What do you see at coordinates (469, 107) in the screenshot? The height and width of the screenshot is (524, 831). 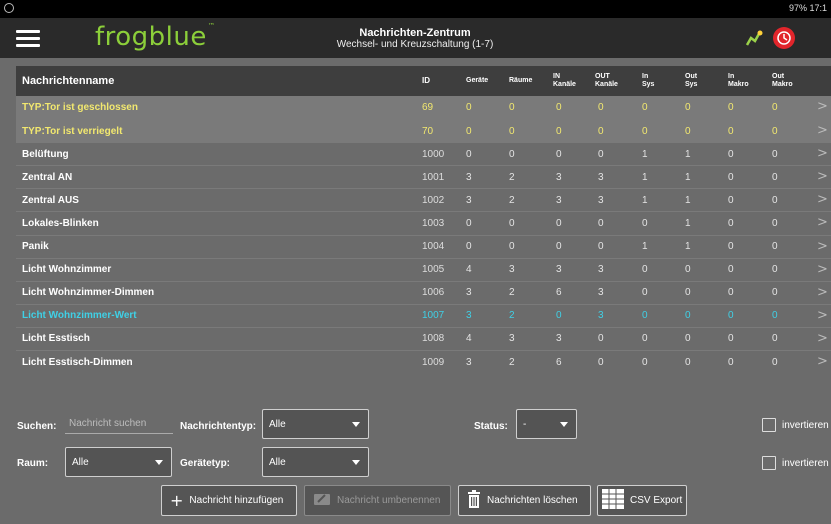 I see `cell-geraete: 0` at bounding box center [469, 107].